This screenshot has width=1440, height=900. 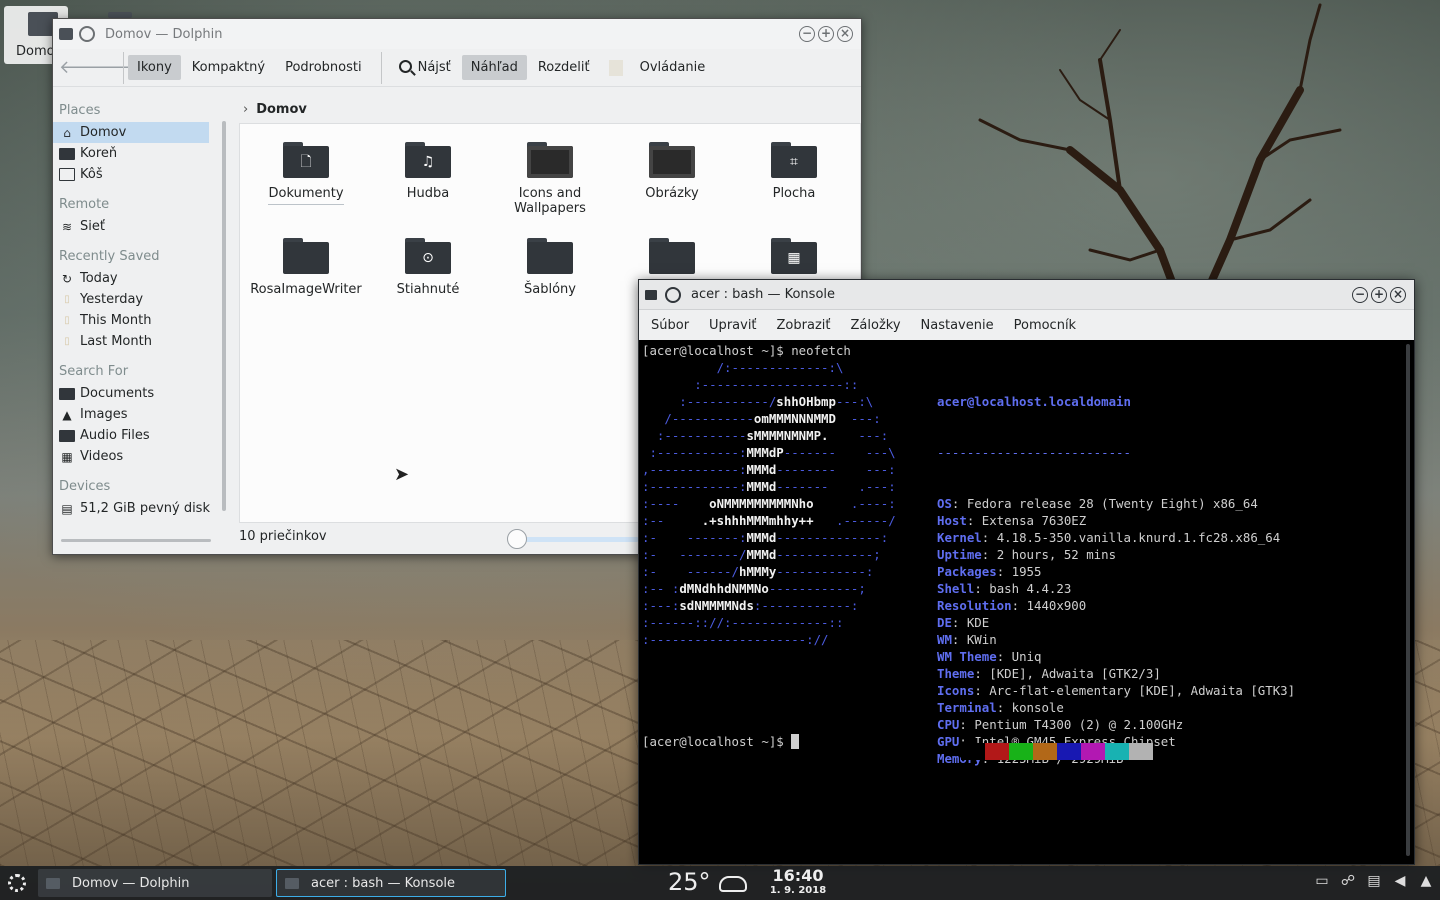 I want to click on neofetch-key: Kernel, so click(x=959, y=537).